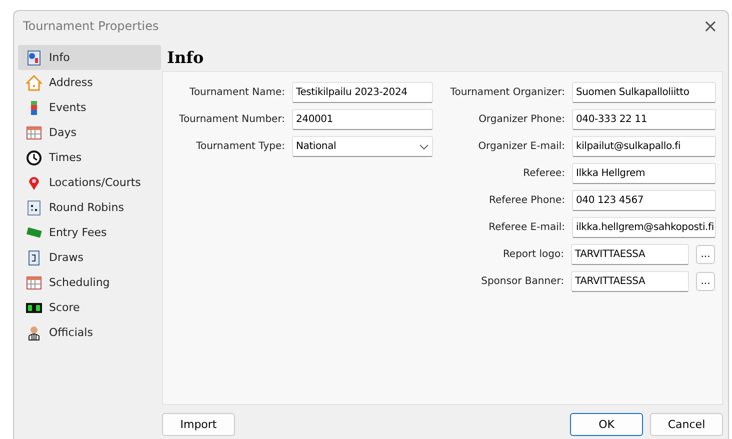 This screenshot has height=439, width=732. What do you see at coordinates (644, 227) in the screenshot?
I see `input-field: ilkka.hellgrem@sahkoposti.fi` at bounding box center [644, 227].